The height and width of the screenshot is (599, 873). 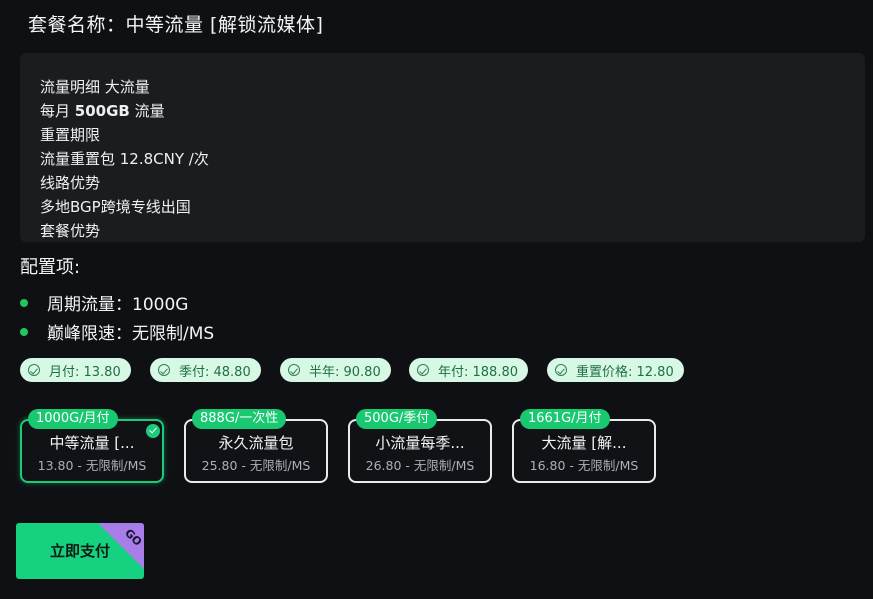 What do you see at coordinates (124, 159) in the screenshot?
I see `description-line: 流量重置包 12.8CNY /次` at bounding box center [124, 159].